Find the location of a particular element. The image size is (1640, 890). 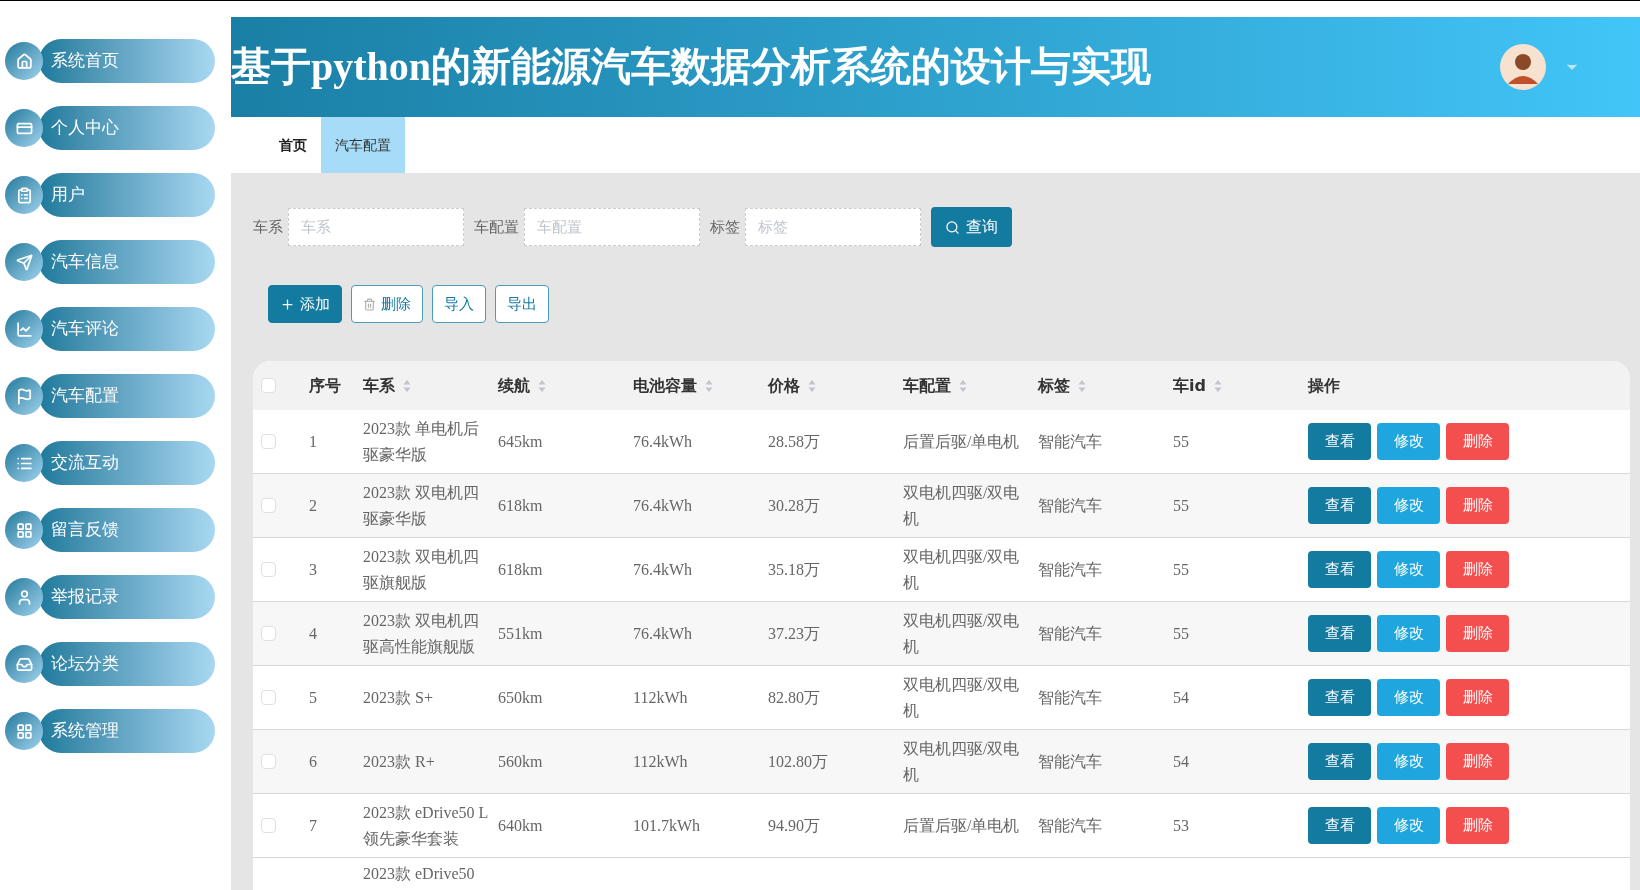

column-header: 电池容量 is located at coordinates (665, 385).